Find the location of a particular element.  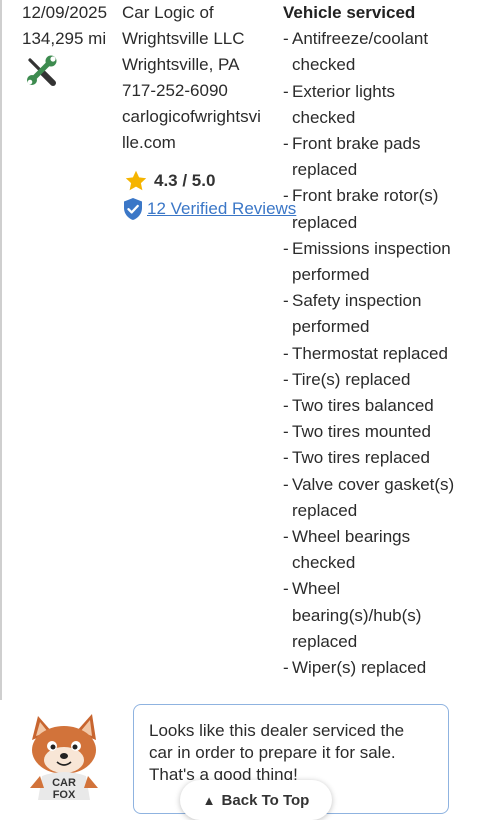

shop-phone: 717-252-6090 is located at coordinates (202, 91).